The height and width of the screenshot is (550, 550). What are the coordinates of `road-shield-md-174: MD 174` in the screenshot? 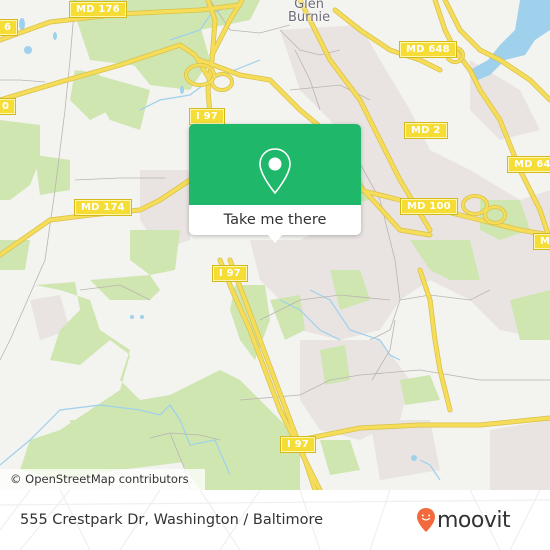 It's located at (103, 207).